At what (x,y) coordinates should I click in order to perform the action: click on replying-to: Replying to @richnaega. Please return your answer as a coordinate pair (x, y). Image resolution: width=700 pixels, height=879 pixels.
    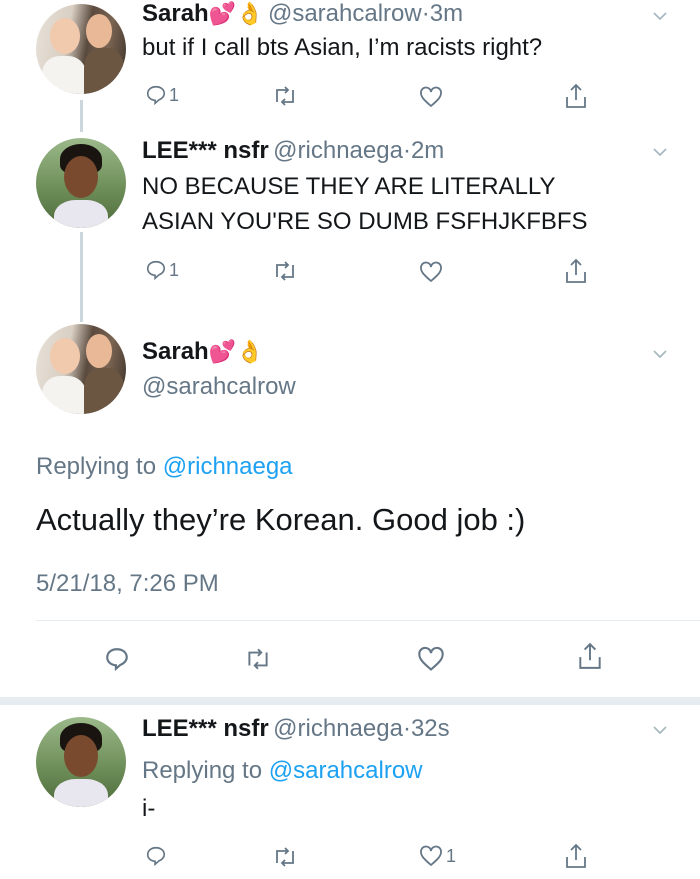
    Looking at the image, I should click on (164, 467).